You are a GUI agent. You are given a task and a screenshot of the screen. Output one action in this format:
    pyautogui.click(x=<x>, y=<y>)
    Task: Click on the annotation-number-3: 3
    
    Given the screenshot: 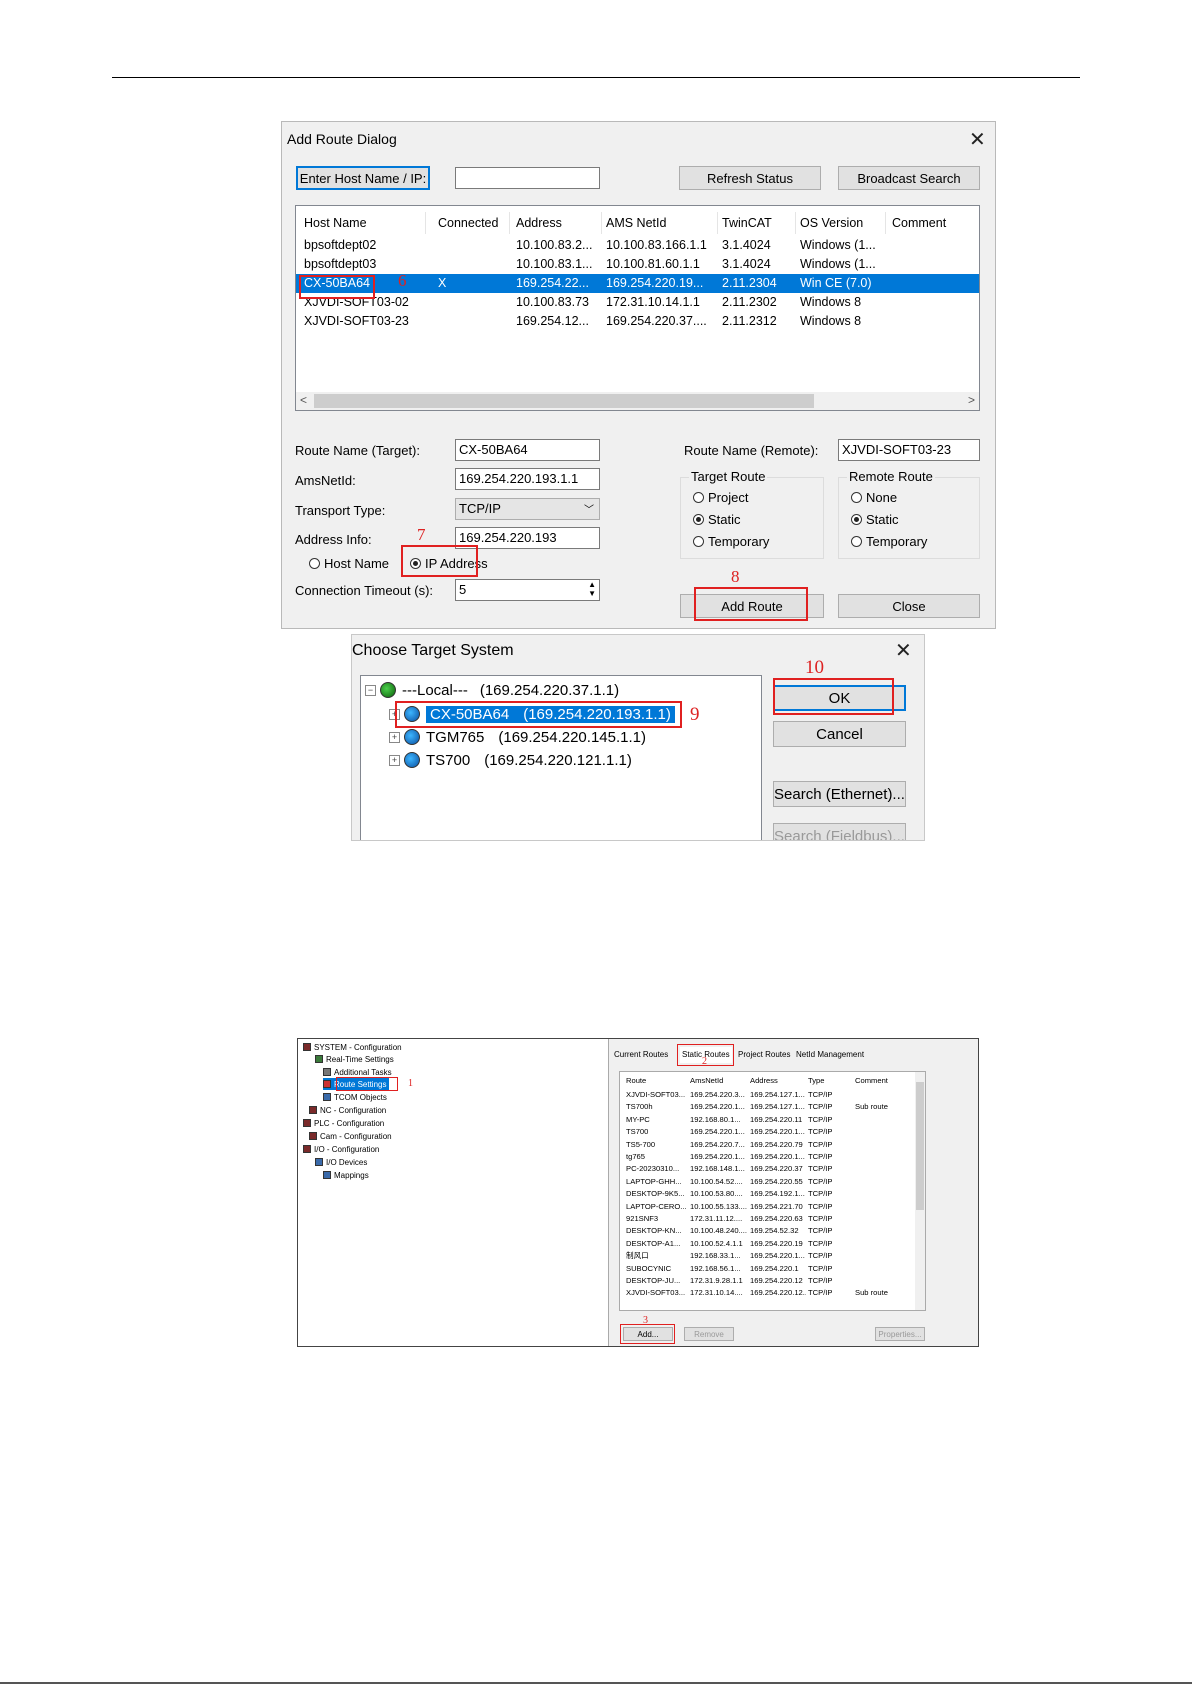 What is the action you would take?
    pyautogui.click(x=645, y=1320)
    